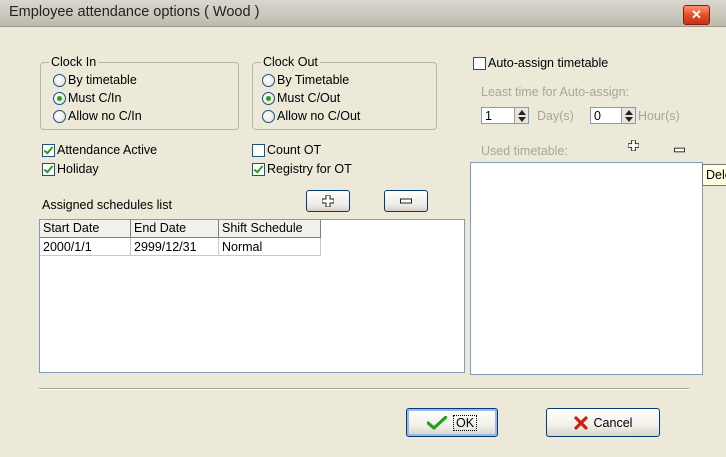 The height and width of the screenshot is (457, 726). What do you see at coordinates (586, 268) in the screenshot?
I see `used-timetable-list` at bounding box center [586, 268].